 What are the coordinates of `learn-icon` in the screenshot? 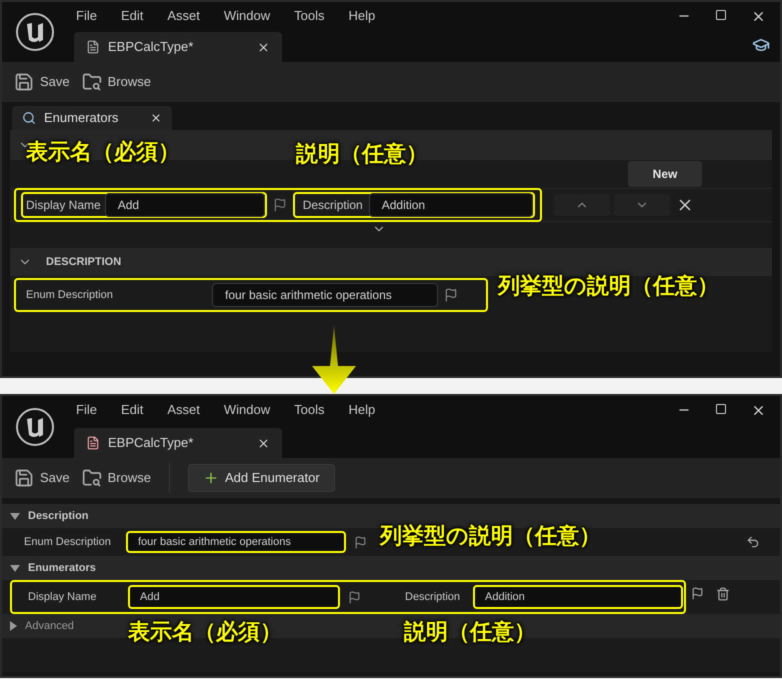 It's located at (761, 45).